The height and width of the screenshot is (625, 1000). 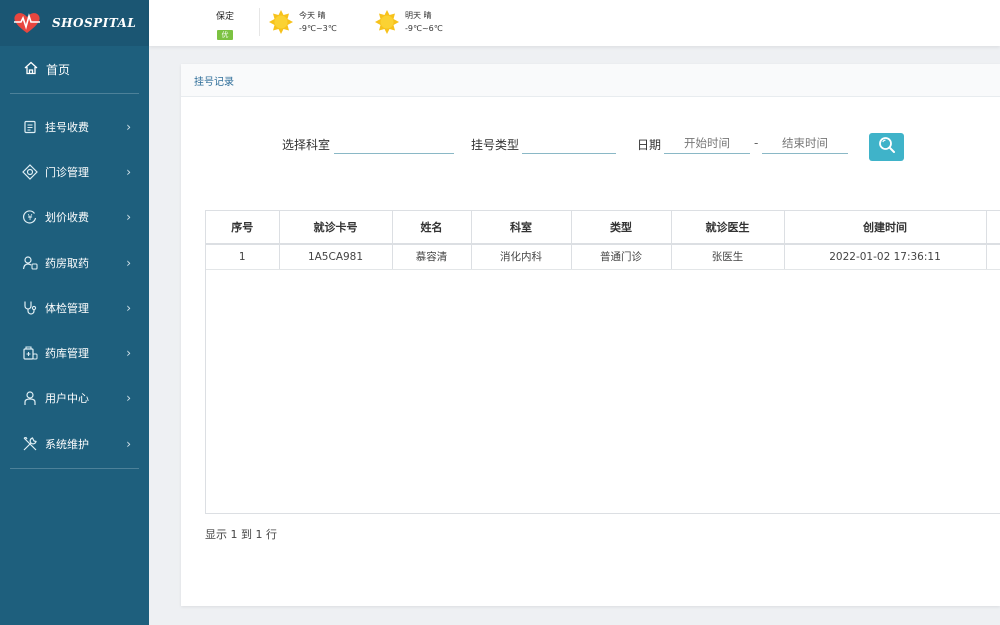 What do you see at coordinates (621, 257) in the screenshot?
I see `table-cell: 普通门诊` at bounding box center [621, 257].